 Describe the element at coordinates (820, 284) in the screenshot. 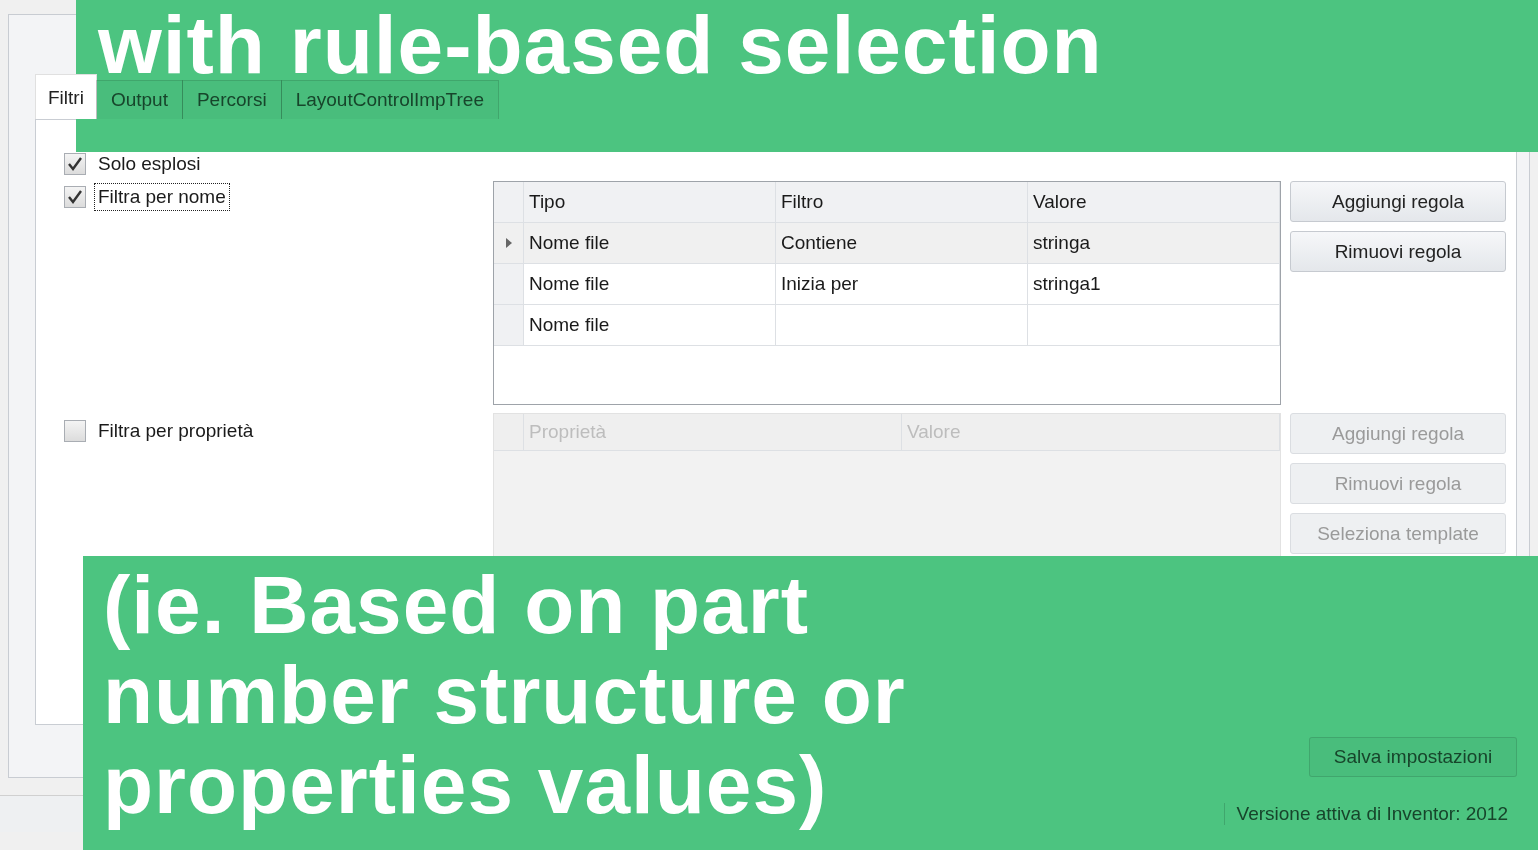

I see `table-cell: Inizia per` at that location.